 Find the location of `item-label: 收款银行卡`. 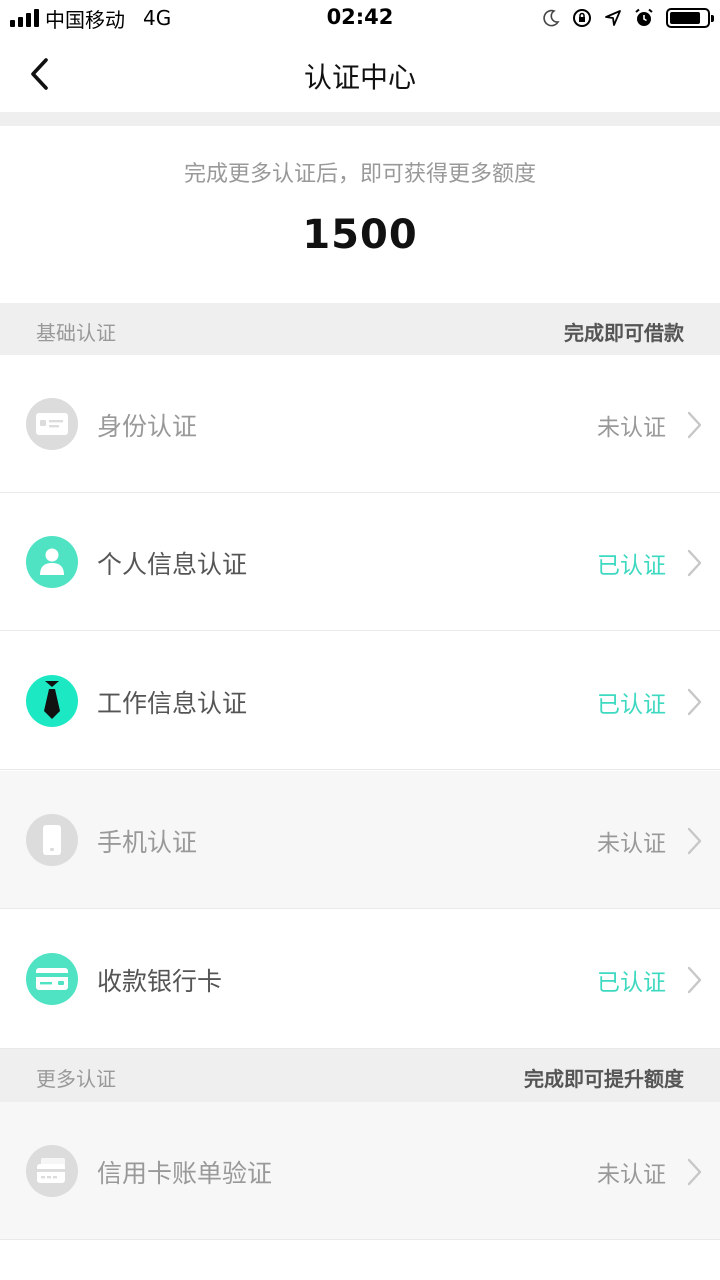

item-label: 收款银行卡 is located at coordinates (160, 981).